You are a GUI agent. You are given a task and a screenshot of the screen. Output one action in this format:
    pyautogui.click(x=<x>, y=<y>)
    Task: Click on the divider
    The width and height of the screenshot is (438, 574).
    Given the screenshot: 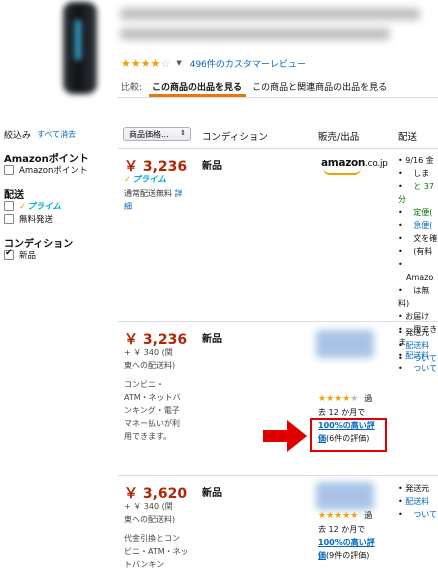 What is the action you would take?
    pyautogui.click(x=277, y=97)
    